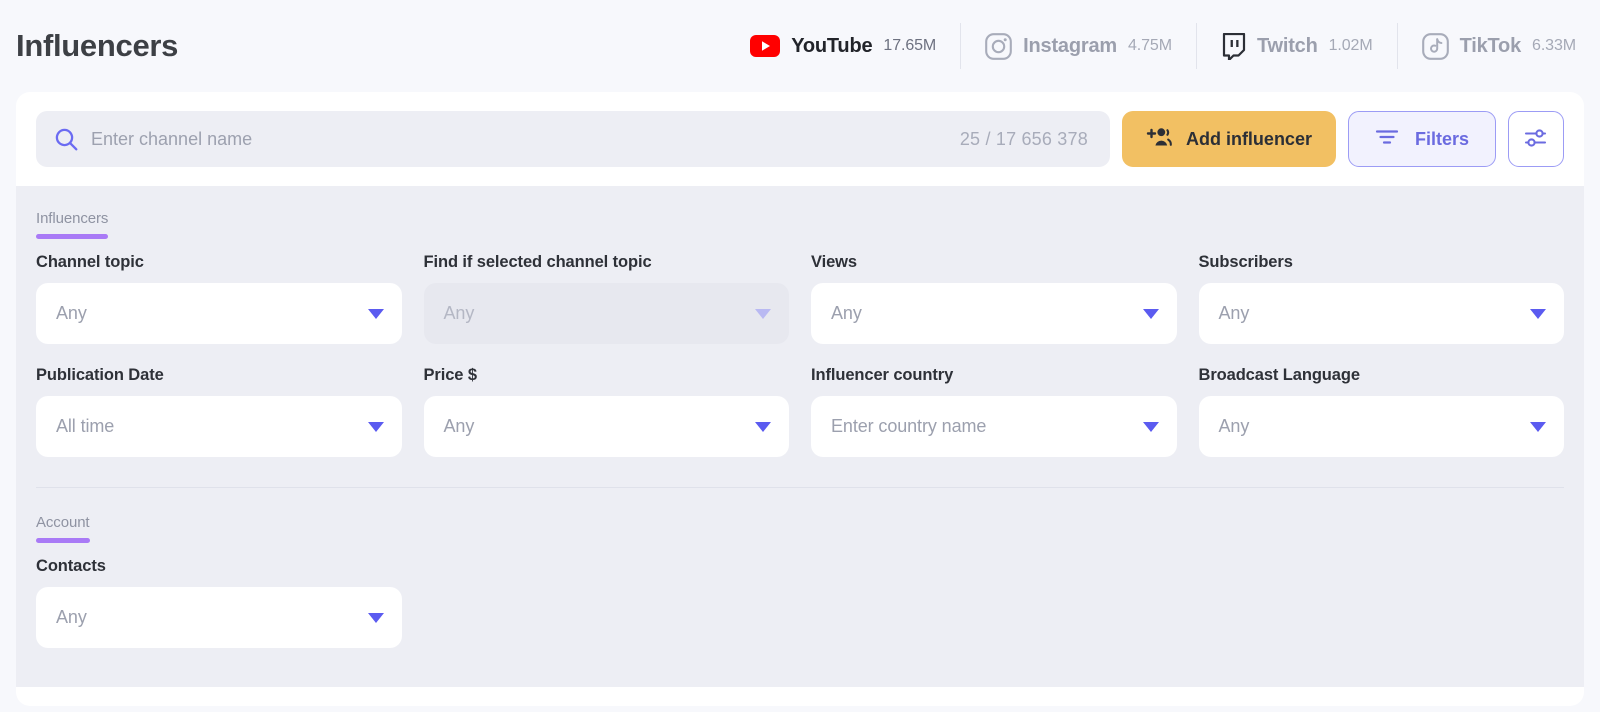 The height and width of the screenshot is (712, 1600). What do you see at coordinates (63, 522) in the screenshot?
I see `section-tab-label: Account` at bounding box center [63, 522].